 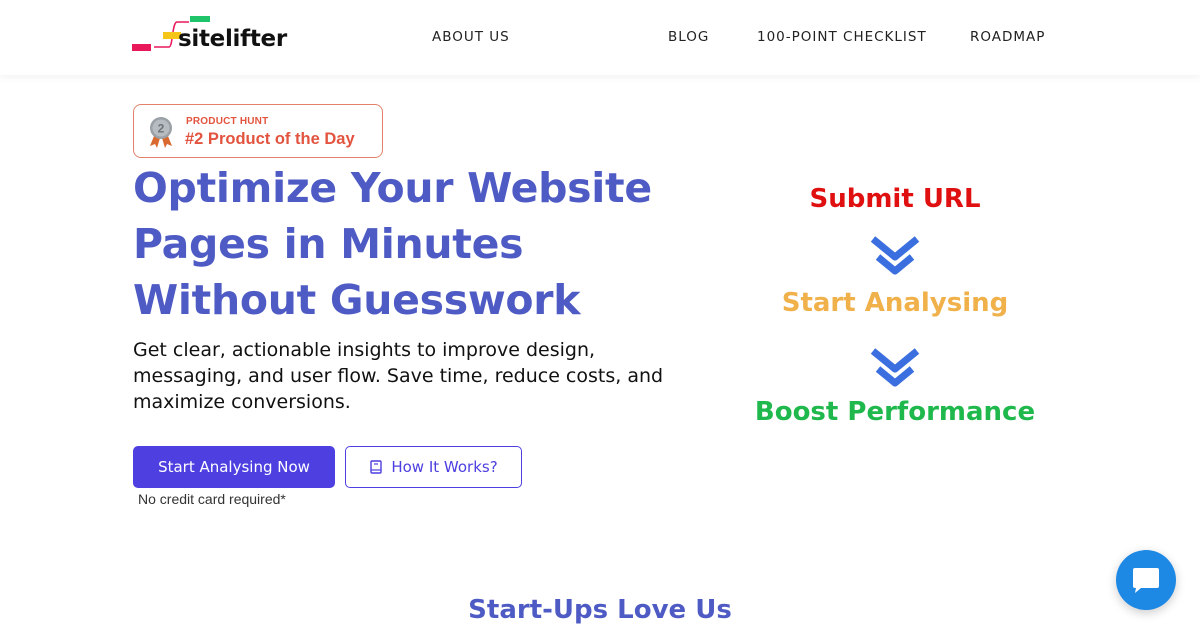 What do you see at coordinates (444, 467) in the screenshot?
I see `how-it-works-button-label: How It Works?` at bounding box center [444, 467].